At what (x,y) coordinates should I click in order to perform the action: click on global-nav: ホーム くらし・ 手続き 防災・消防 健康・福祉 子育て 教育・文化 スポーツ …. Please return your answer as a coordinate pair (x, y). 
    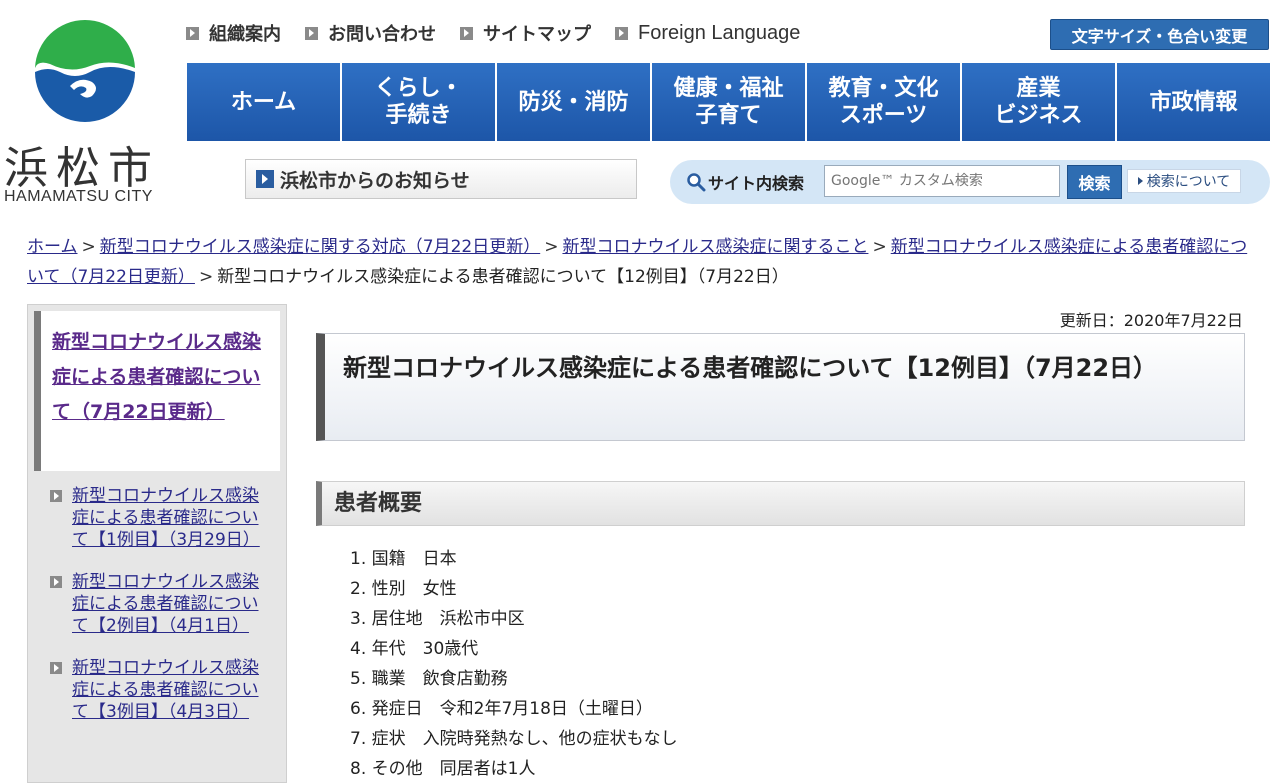
    Looking at the image, I should click on (728, 102).